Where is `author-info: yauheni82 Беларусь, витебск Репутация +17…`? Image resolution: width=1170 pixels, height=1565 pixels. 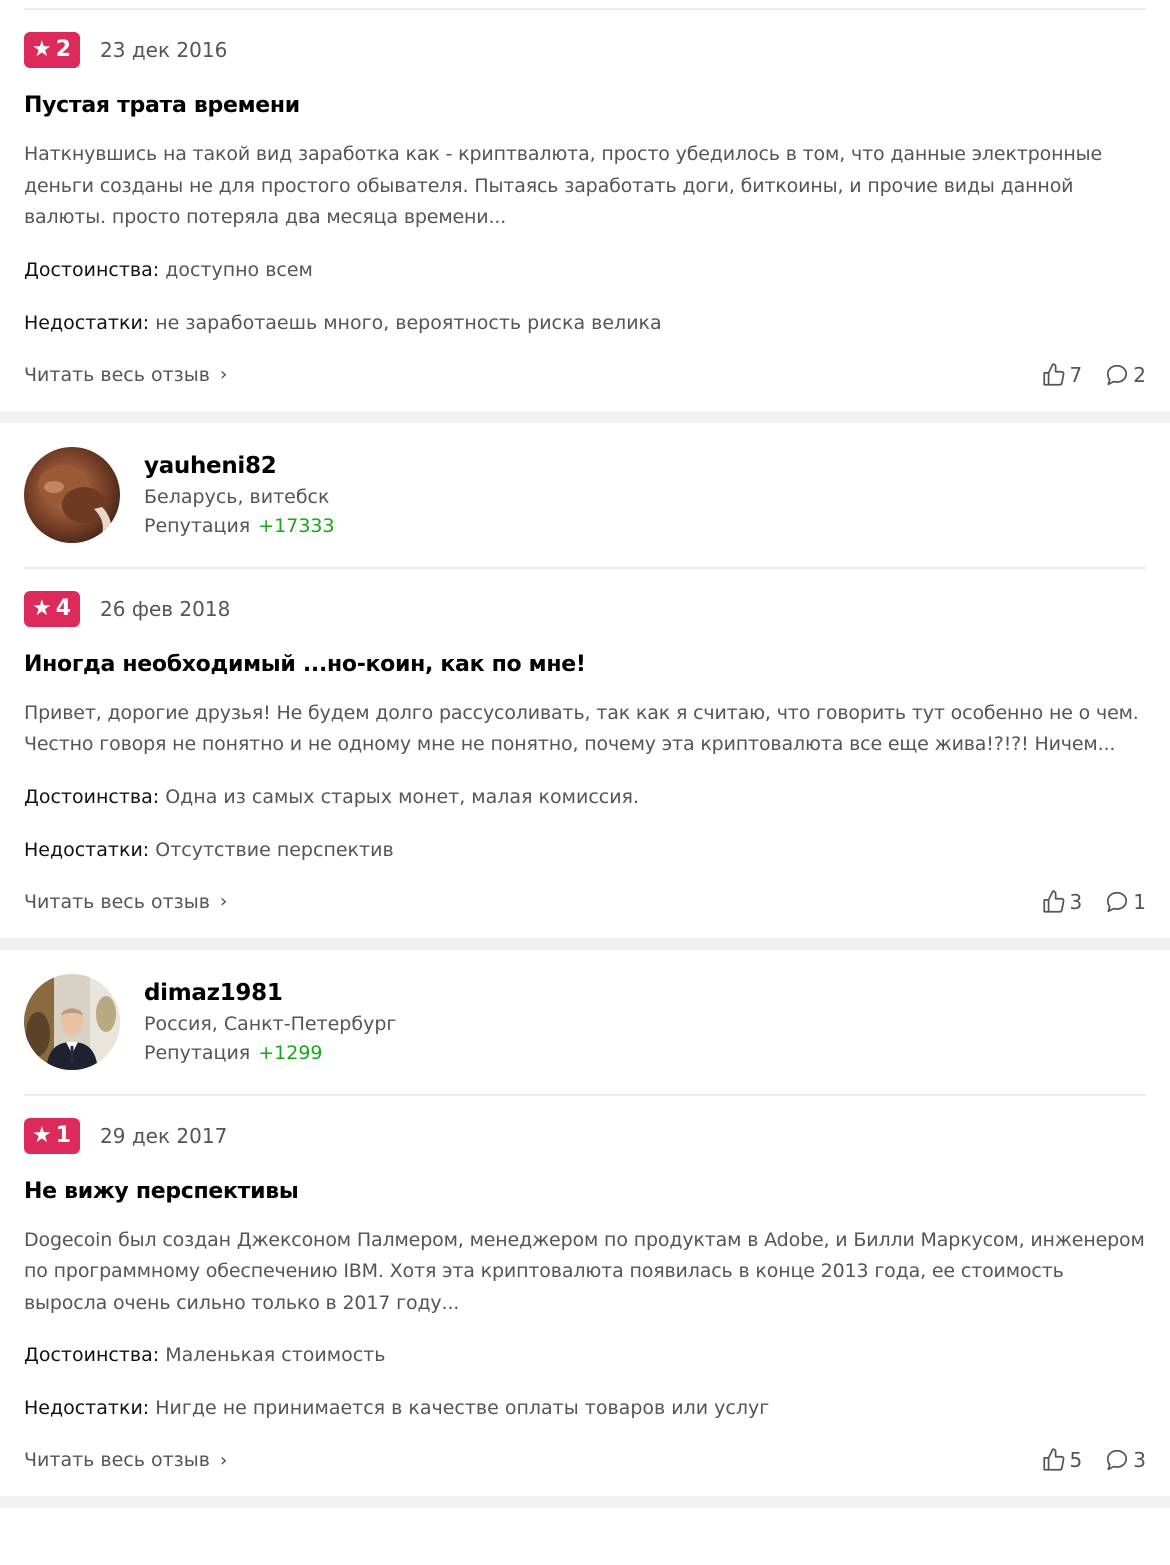 author-info: yauheni82 Беларусь, витебск Репутация +17… is located at coordinates (239, 495).